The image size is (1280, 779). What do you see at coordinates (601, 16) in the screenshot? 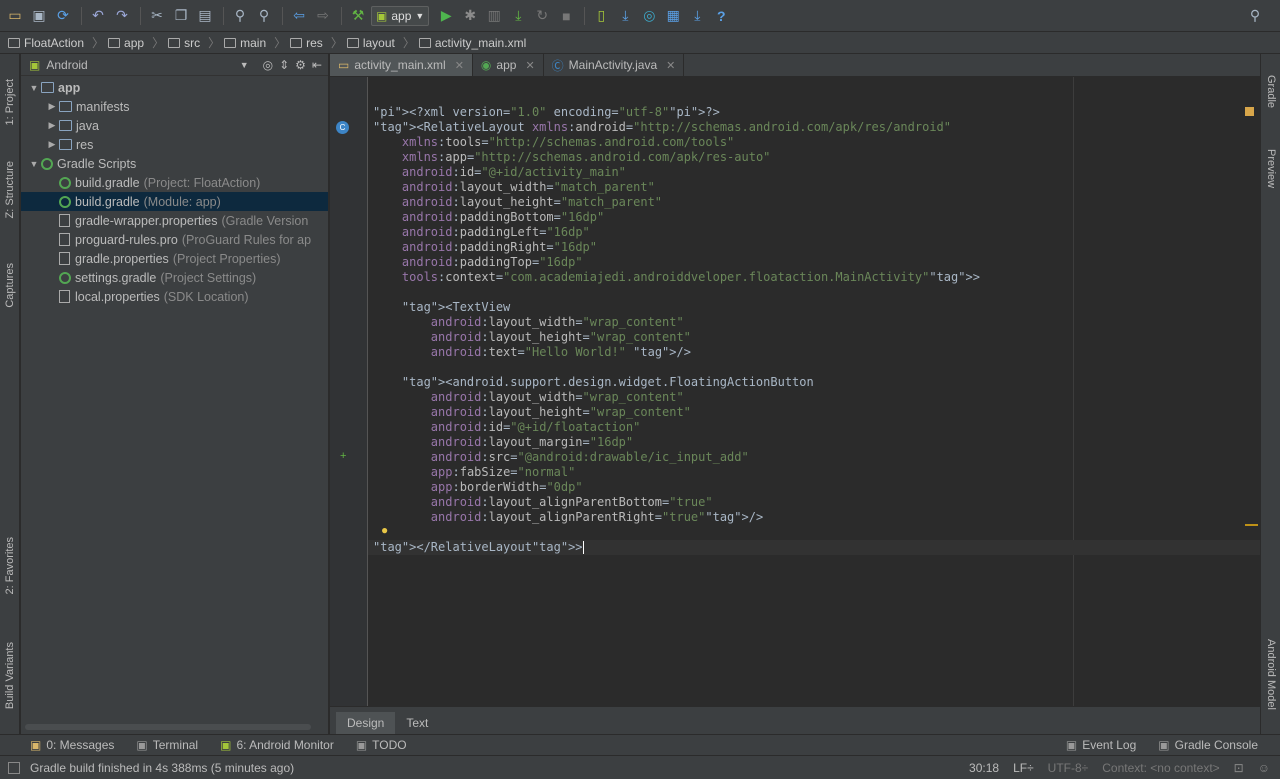
I see `avd-manager-icon: ▯` at bounding box center [601, 16].